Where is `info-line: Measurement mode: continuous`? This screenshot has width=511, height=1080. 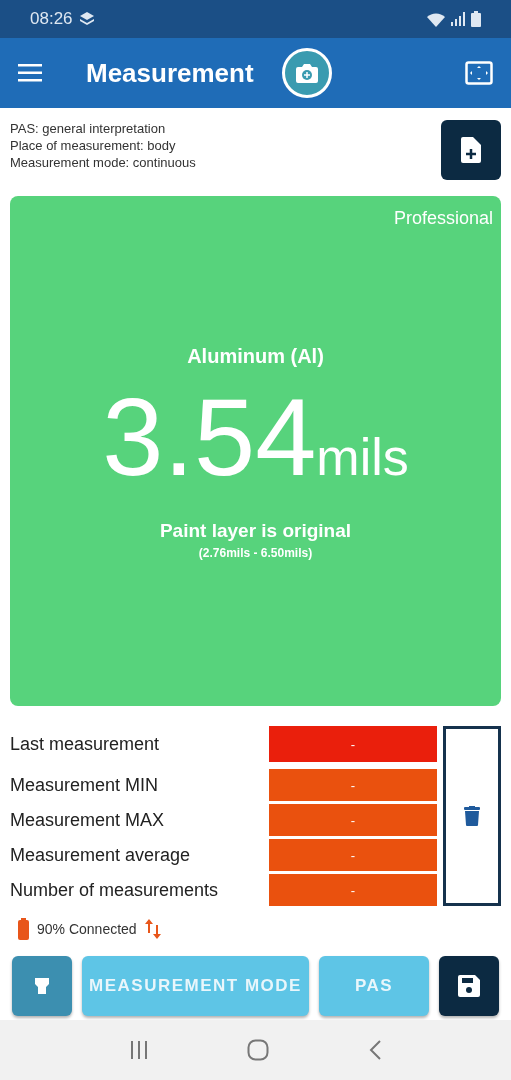 info-line: Measurement mode: continuous is located at coordinates (103, 162).